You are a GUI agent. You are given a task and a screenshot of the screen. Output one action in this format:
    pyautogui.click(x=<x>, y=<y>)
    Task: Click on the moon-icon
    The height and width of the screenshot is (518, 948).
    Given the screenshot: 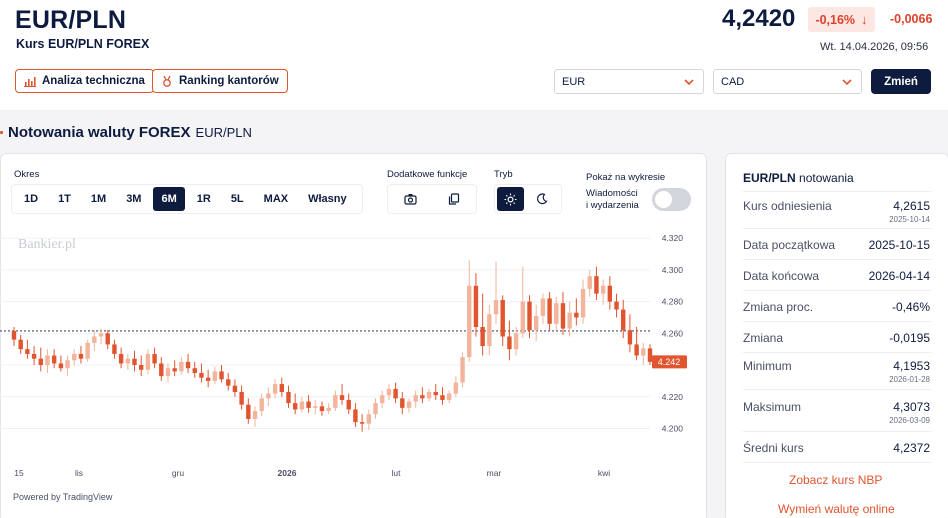 What is the action you would take?
    pyautogui.click(x=541, y=199)
    